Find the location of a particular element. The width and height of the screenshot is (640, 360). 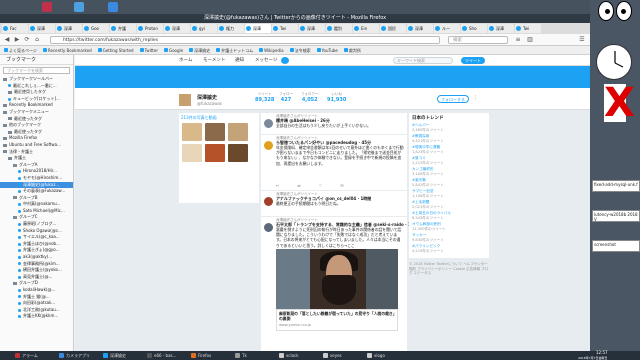

bookmark-folder: 最近使用したタグ is located at coordinates (36, 92).